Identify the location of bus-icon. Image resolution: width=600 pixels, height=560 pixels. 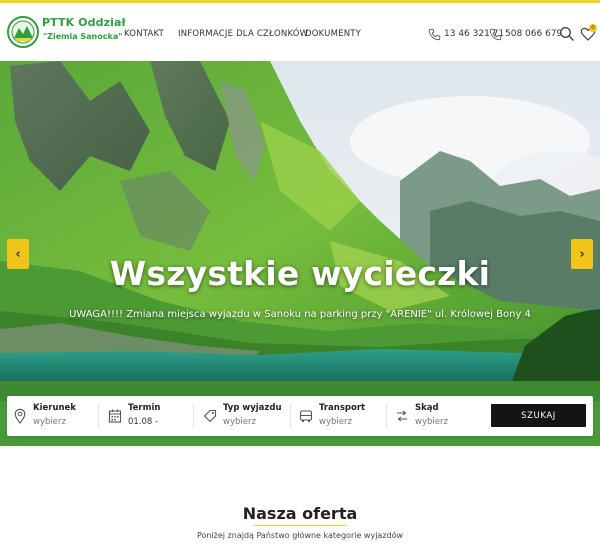
(306, 416).